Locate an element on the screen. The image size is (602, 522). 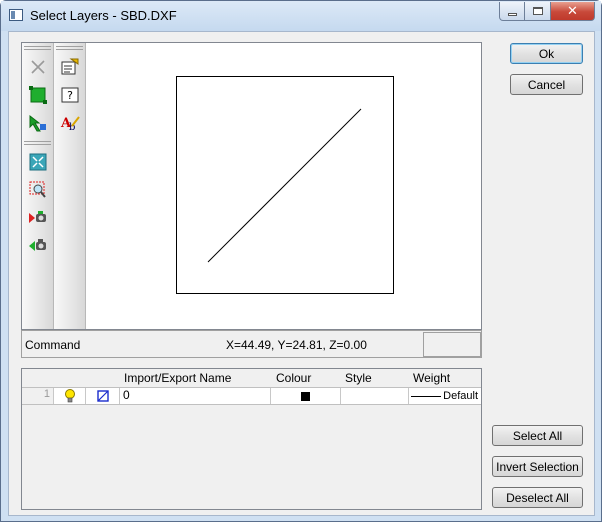
drawing-diagonal-line is located at coordinates (284, 185).